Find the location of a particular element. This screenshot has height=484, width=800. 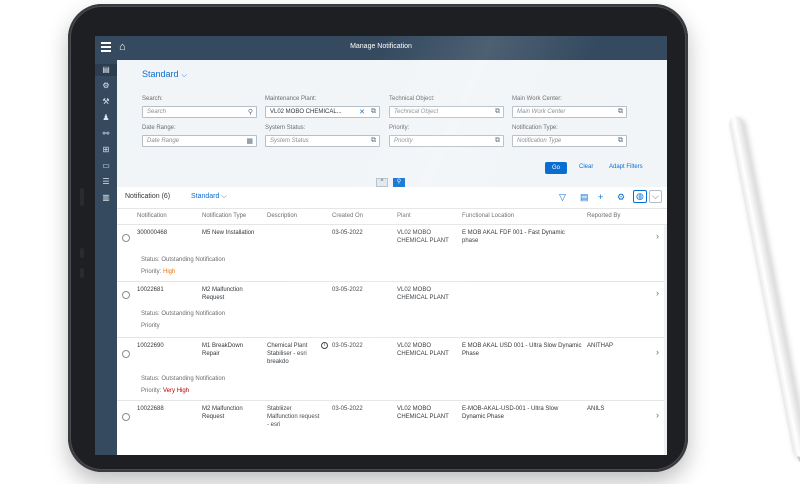

col-notification-type: Notification Type is located at coordinates (224, 216).